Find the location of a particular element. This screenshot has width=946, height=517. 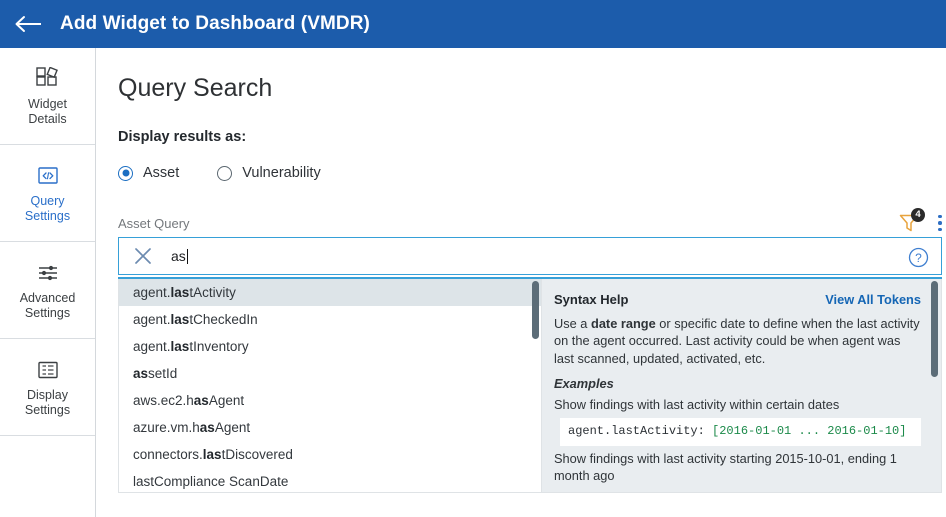

radio-label: Vulnerability is located at coordinates (281, 173).